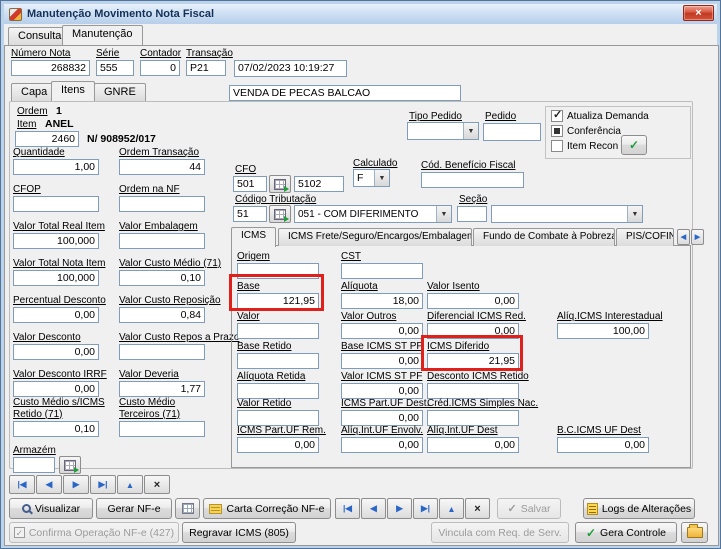 Image resolution: width=721 pixels, height=549 pixels. I want to click on descricao-input, so click(345, 93).